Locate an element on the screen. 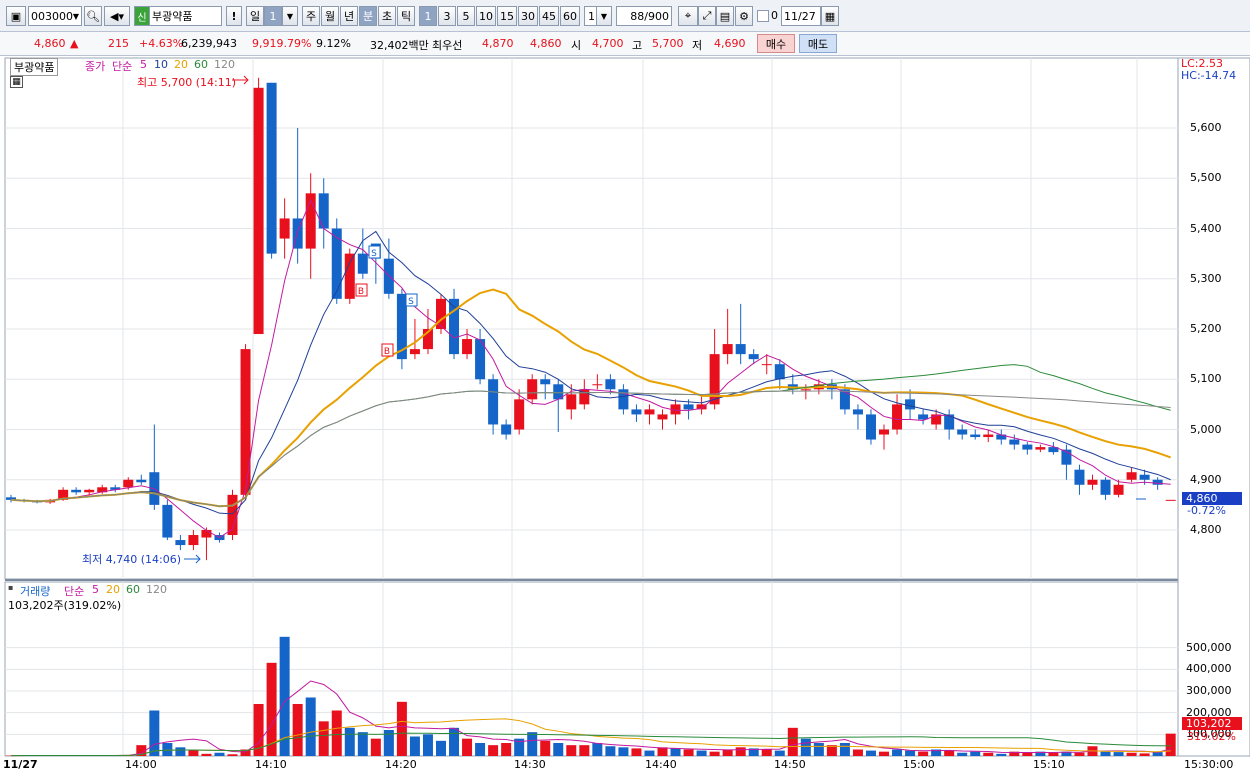  low-price: 4,690 is located at coordinates (730, 43).